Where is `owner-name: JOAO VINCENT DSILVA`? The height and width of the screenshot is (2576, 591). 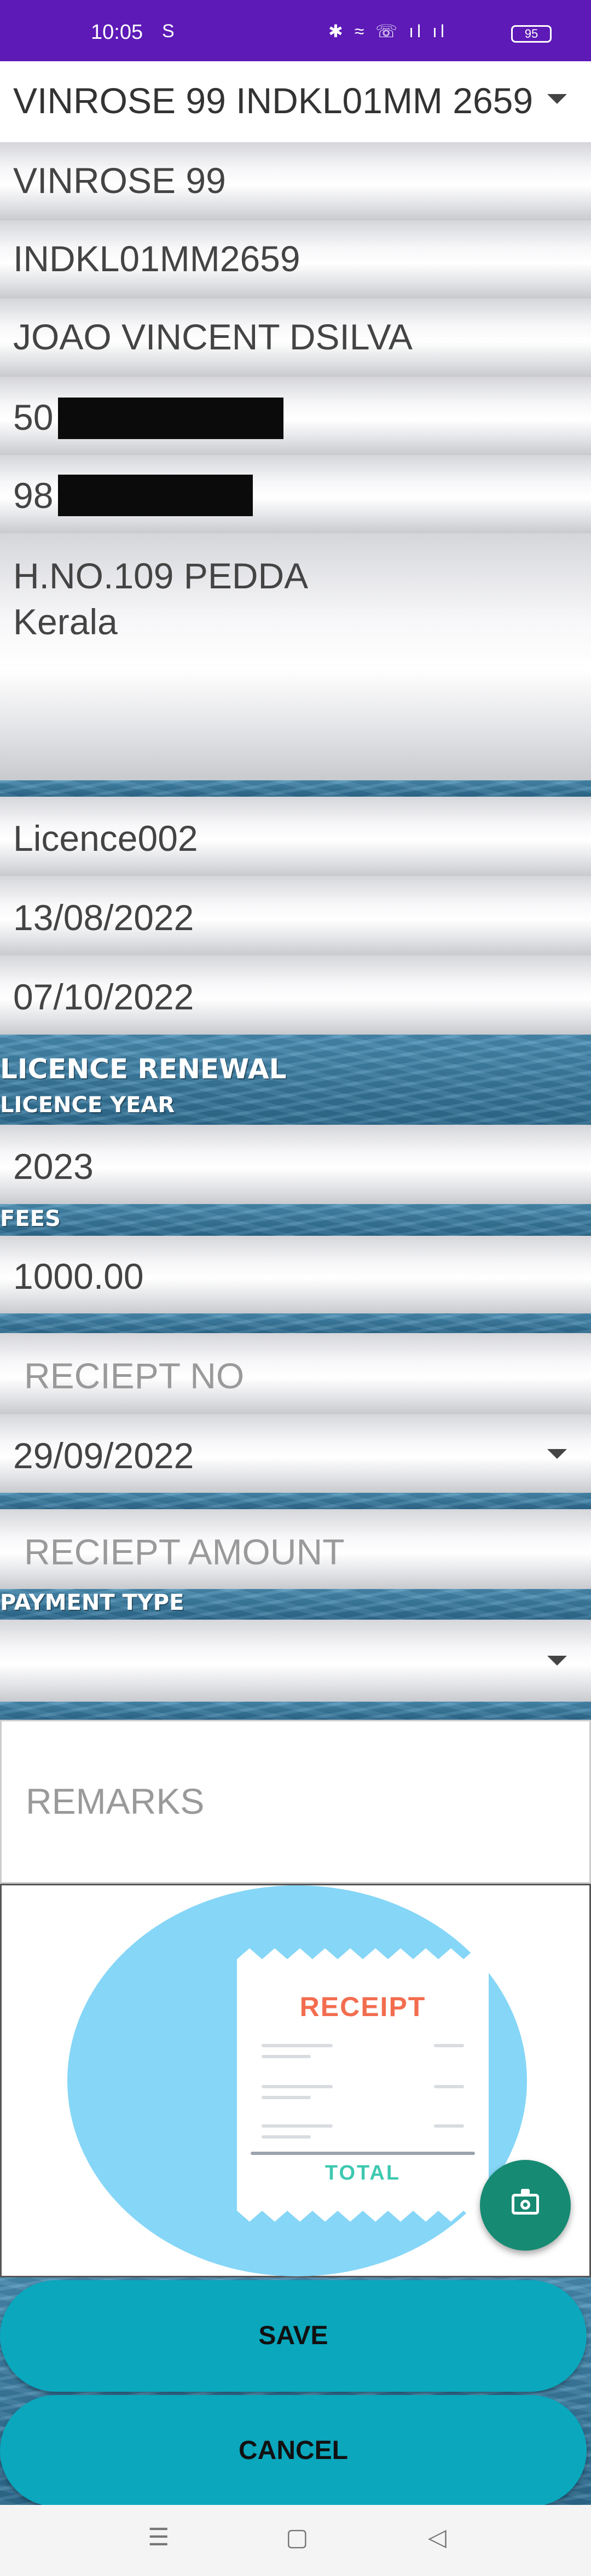
owner-name: JOAO VINCENT DSILVA is located at coordinates (213, 337).